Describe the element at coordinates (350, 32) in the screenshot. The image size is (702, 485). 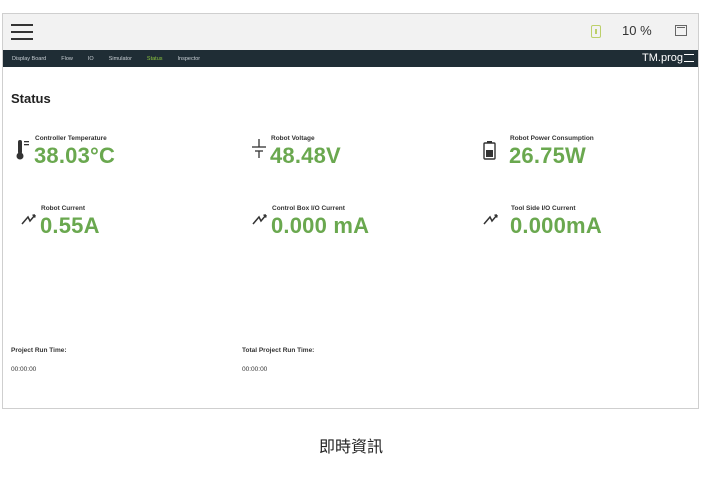
I see `top-toolbar: 10 %` at that location.